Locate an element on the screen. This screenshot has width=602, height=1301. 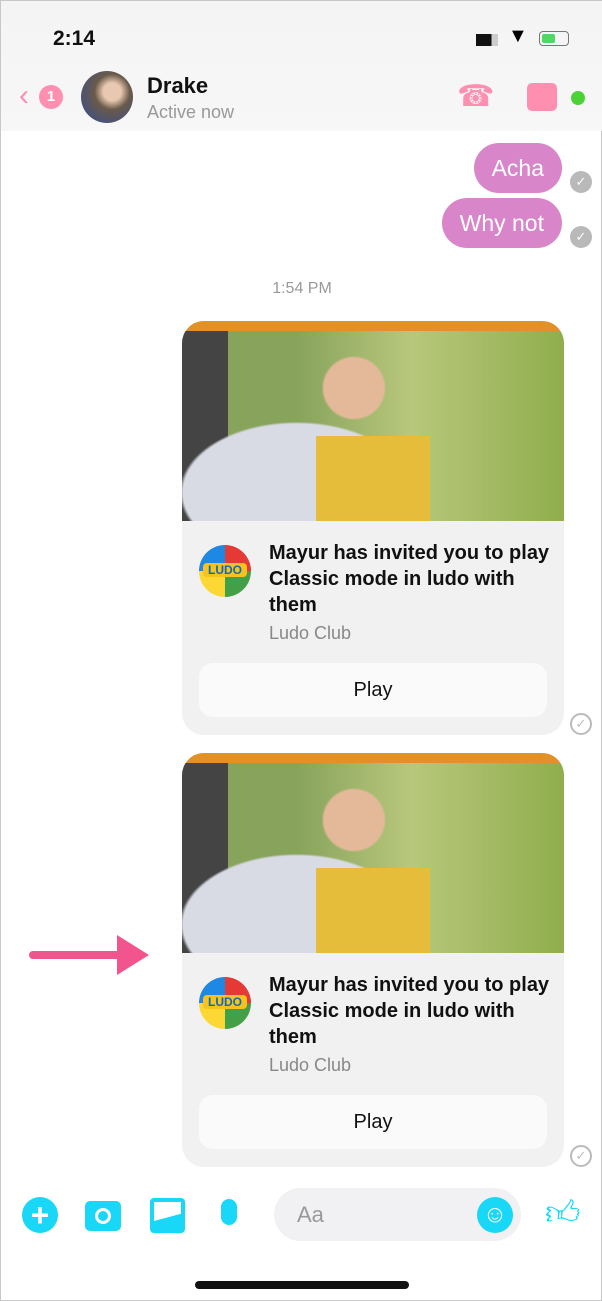
battery-icon is located at coordinates (554, 38).